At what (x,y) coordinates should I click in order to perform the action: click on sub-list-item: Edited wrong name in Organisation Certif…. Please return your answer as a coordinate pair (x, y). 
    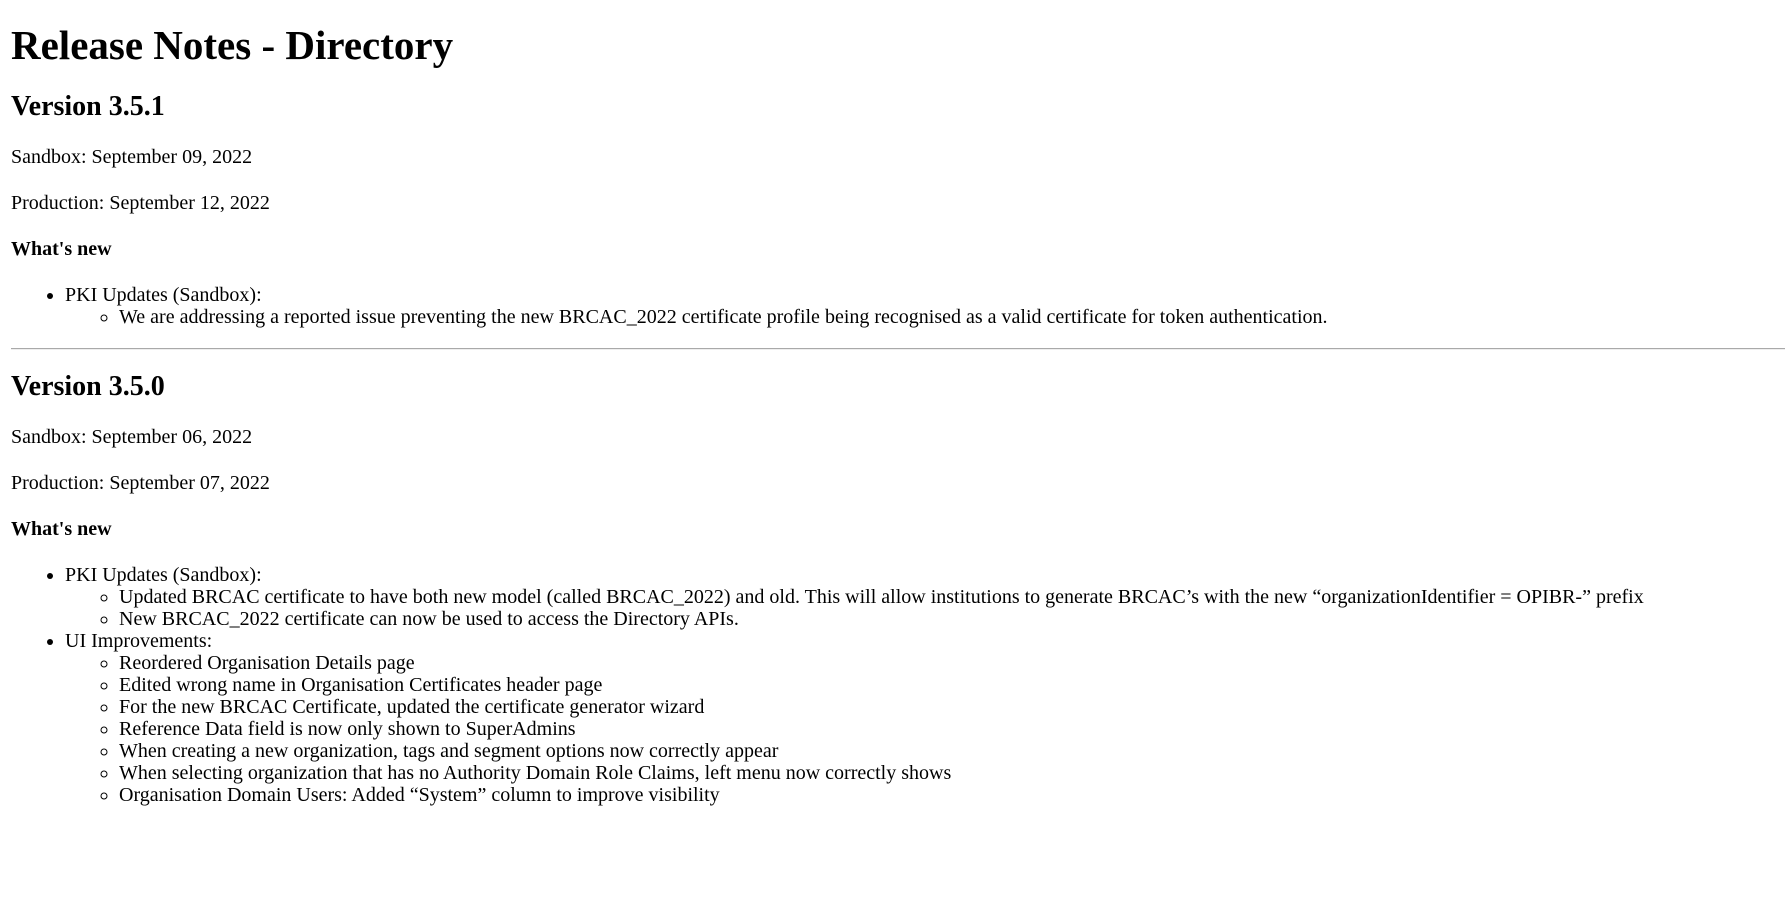
    Looking at the image, I should click on (952, 685).